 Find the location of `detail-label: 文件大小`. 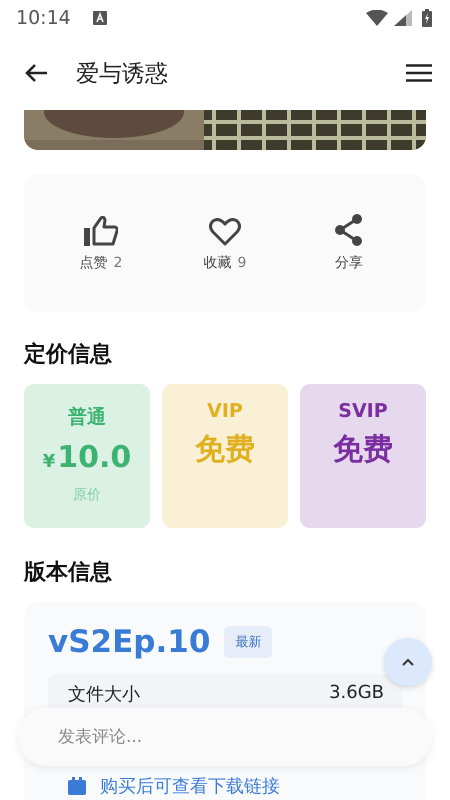

detail-label: 文件大小 is located at coordinates (104, 694).